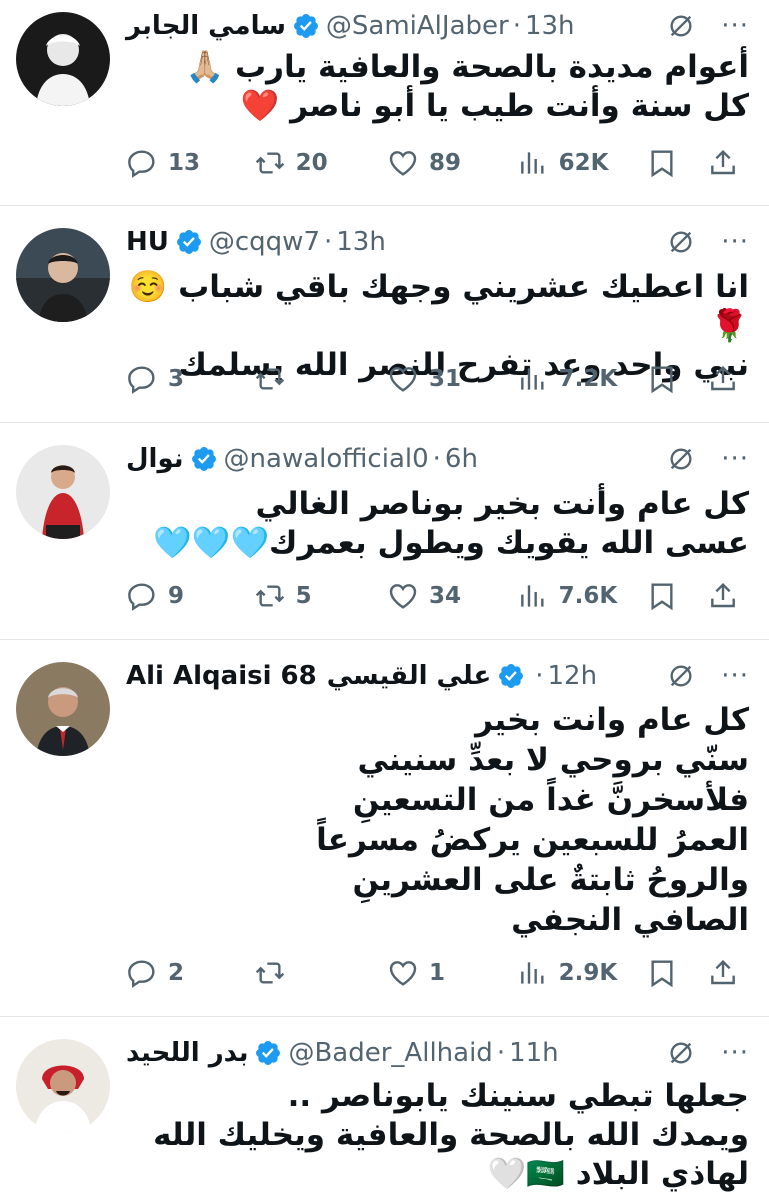  I want to click on action-bar: 3 31 7.2K, so click(437, 379).